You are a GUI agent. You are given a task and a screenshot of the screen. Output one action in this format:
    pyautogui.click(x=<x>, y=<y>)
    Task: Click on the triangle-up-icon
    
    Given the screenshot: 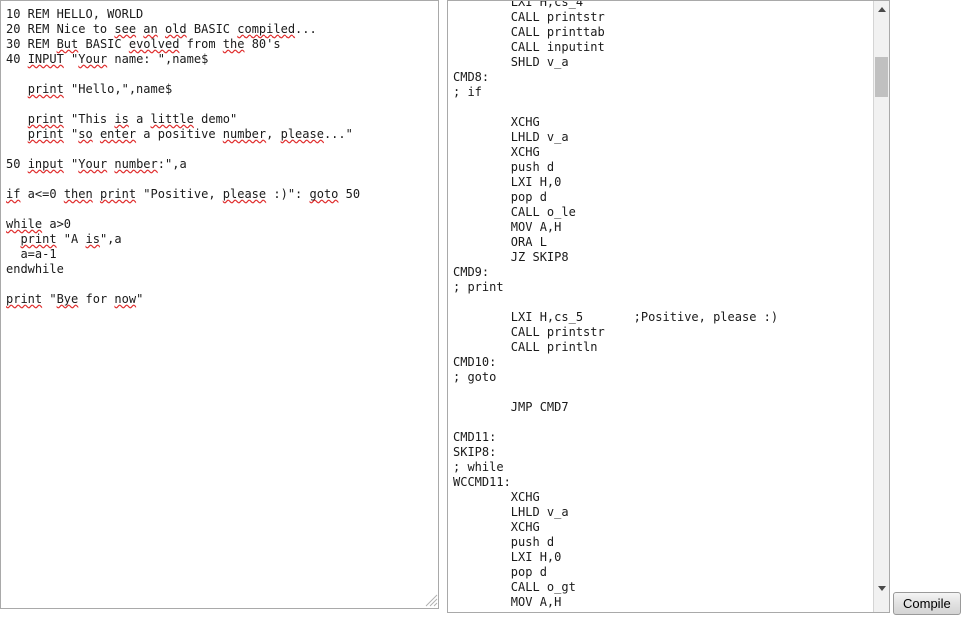 What is the action you would take?
    pyautogui.click(x=881, y=9)
    